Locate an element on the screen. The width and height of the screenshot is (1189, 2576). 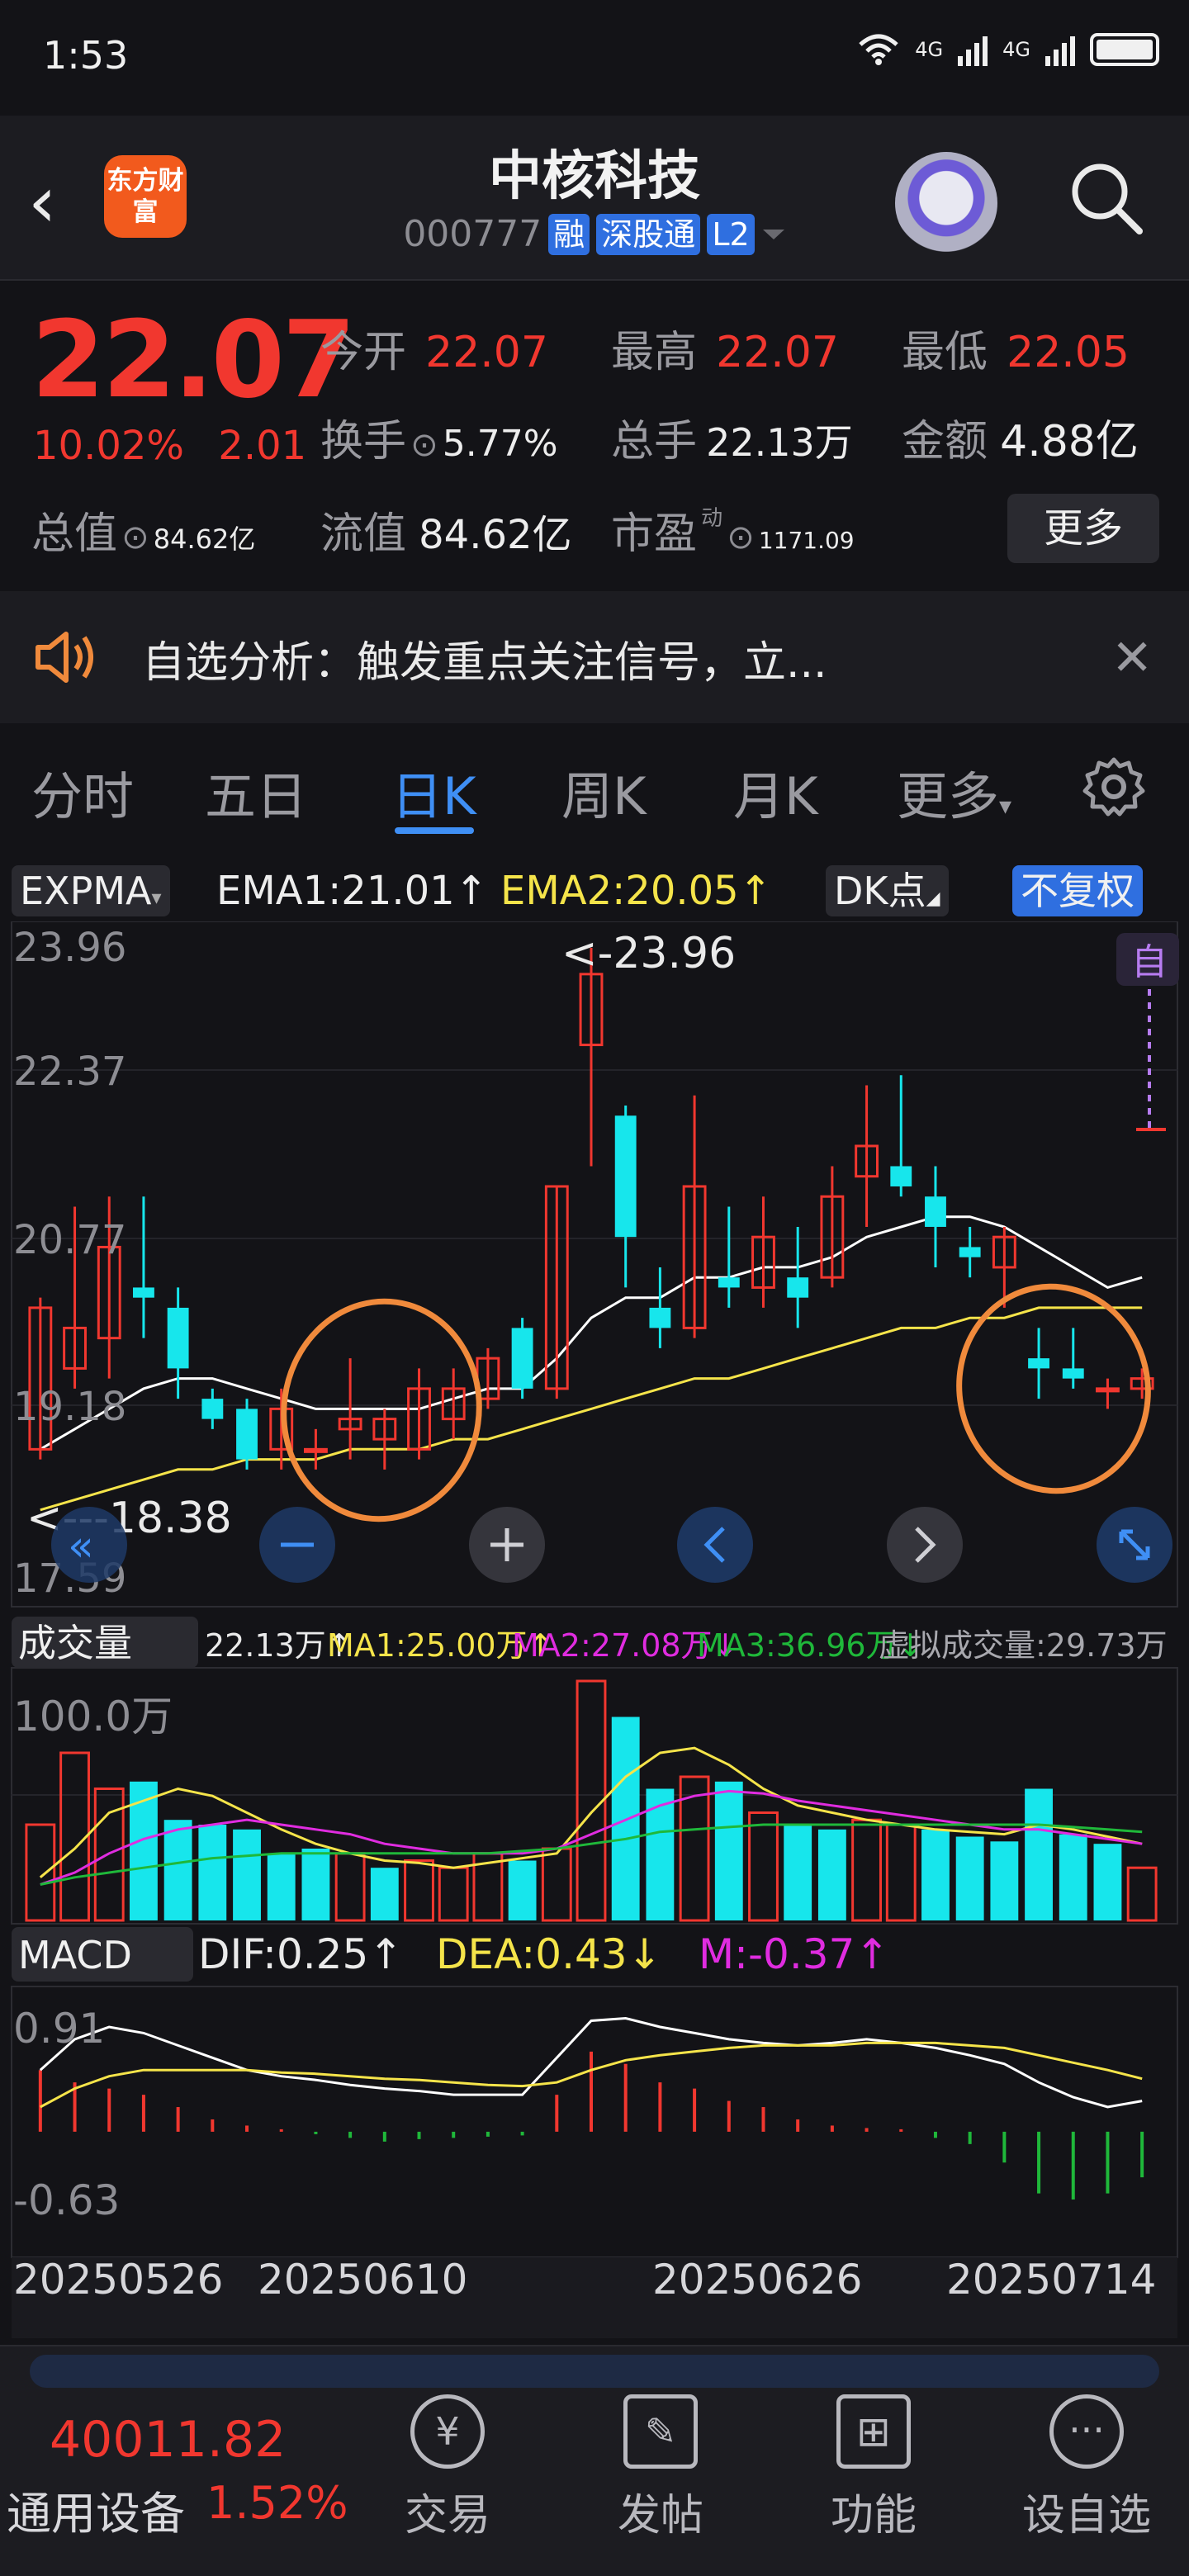
nav-post: ✎ 发帖 is located at coordinates (660, 2468).